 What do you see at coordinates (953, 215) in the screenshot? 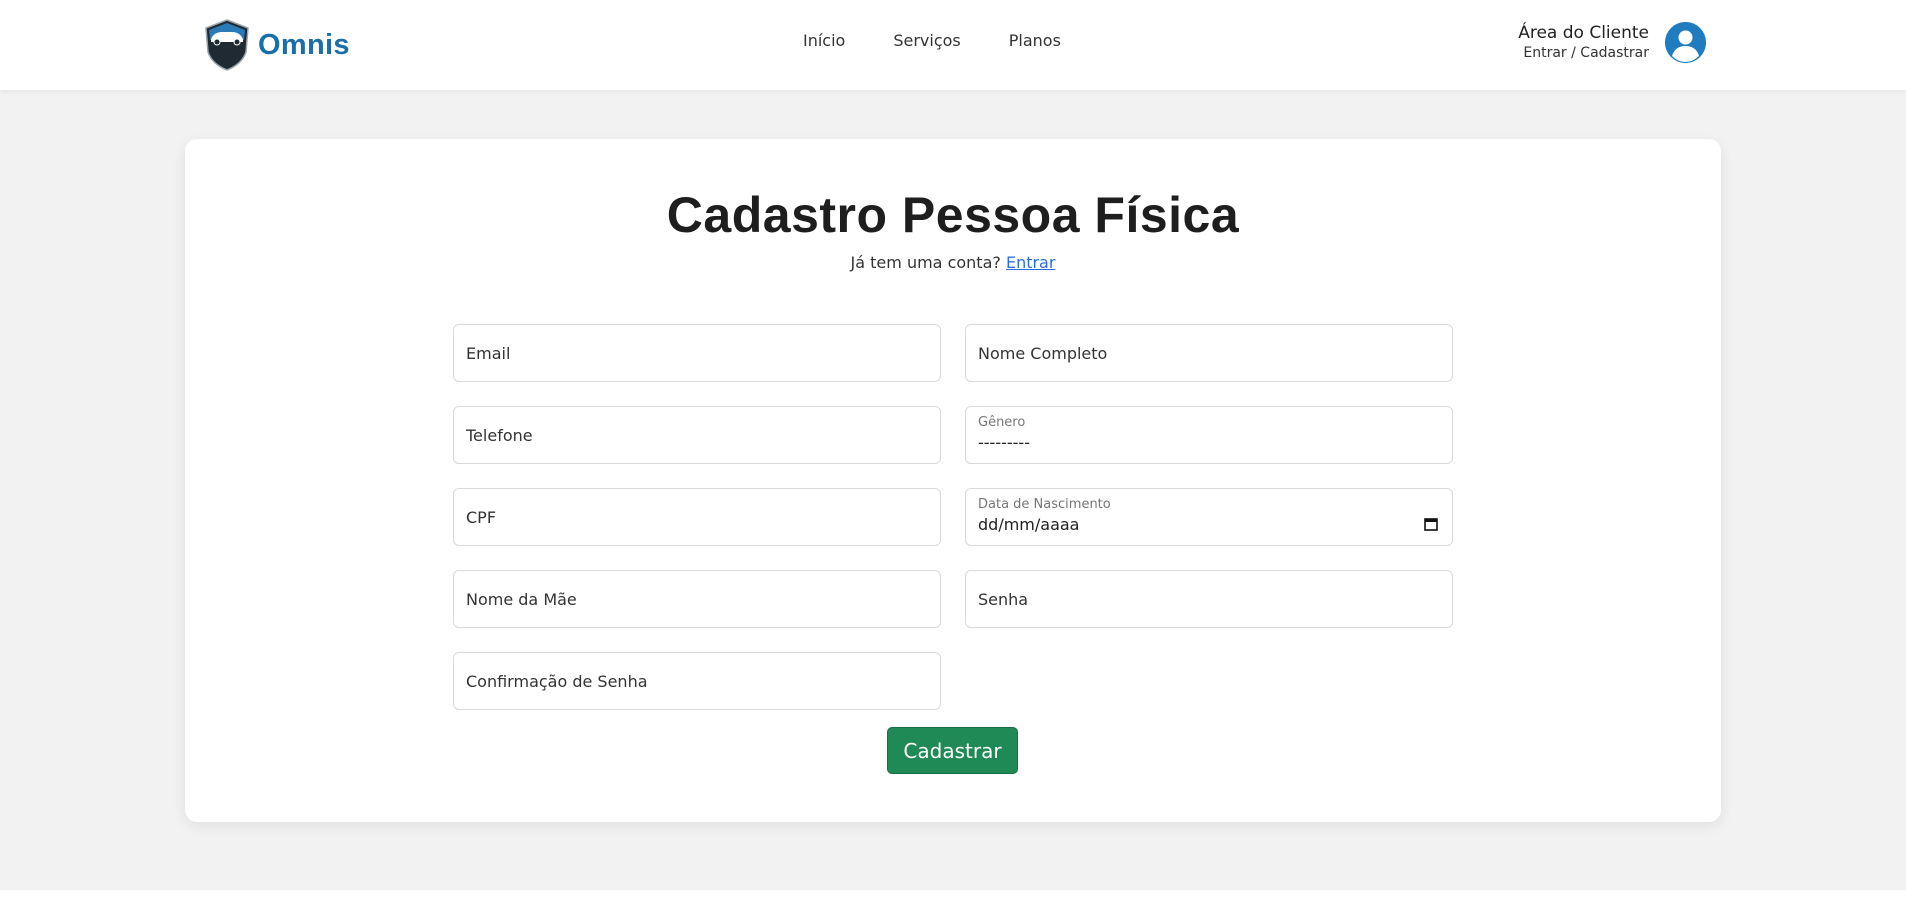
I see `page-title: Cadastro Pessoa Física` at bounding box center [953, 215].